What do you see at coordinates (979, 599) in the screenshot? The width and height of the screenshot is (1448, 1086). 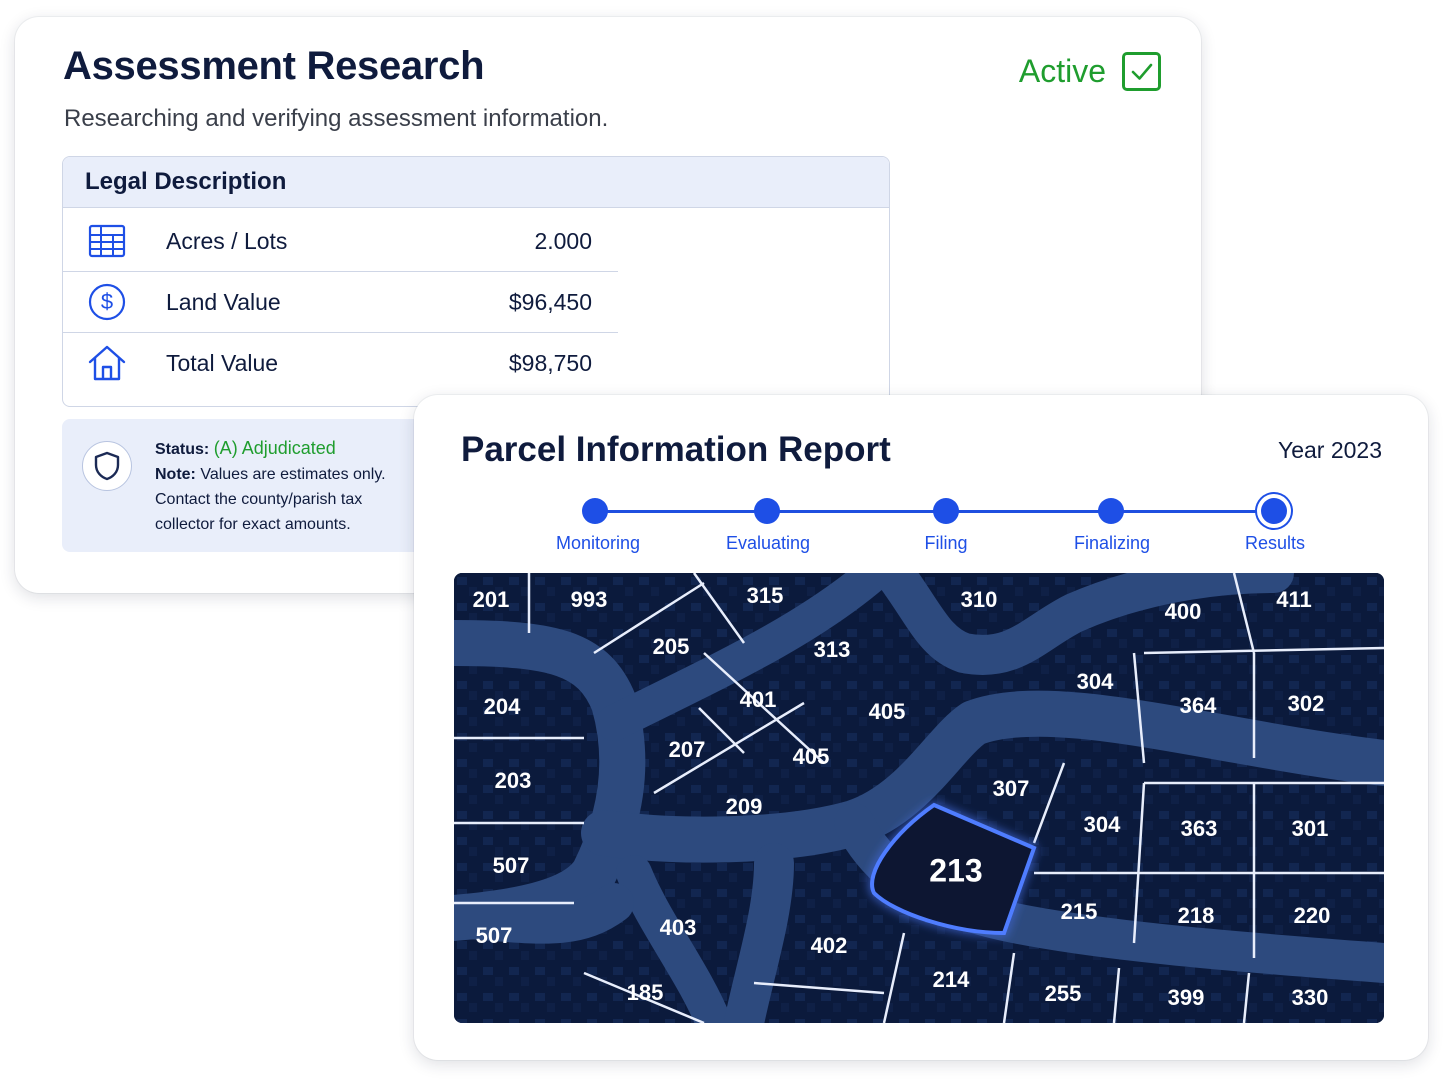 I see `lot-label: 310` at bounding box center [979, 599].